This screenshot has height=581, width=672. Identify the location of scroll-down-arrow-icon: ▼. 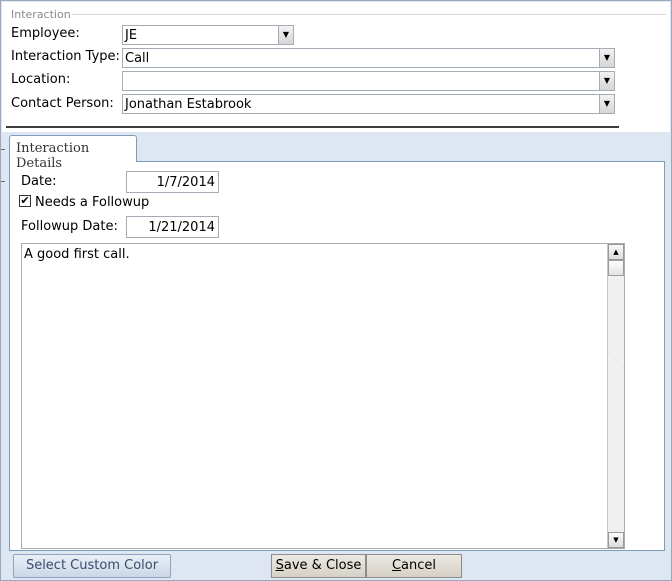
(616, 540).